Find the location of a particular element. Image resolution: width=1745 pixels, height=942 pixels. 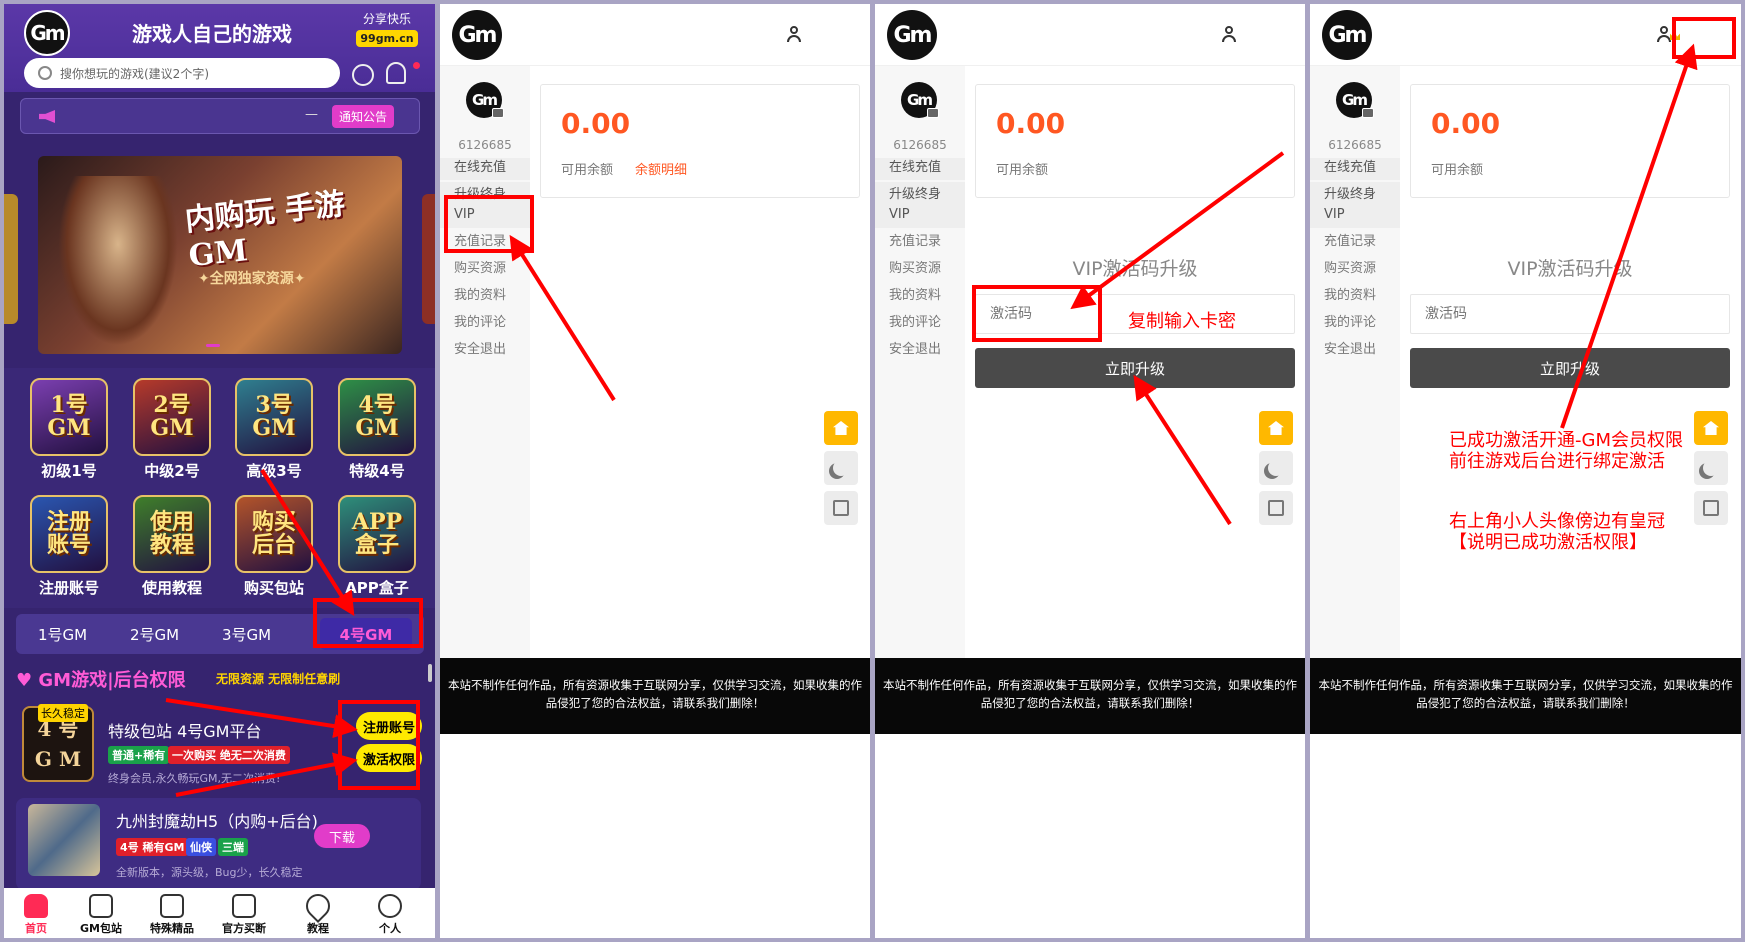

tag-normal-rare: 普通+稀有 is located at coordinates (139, 755).